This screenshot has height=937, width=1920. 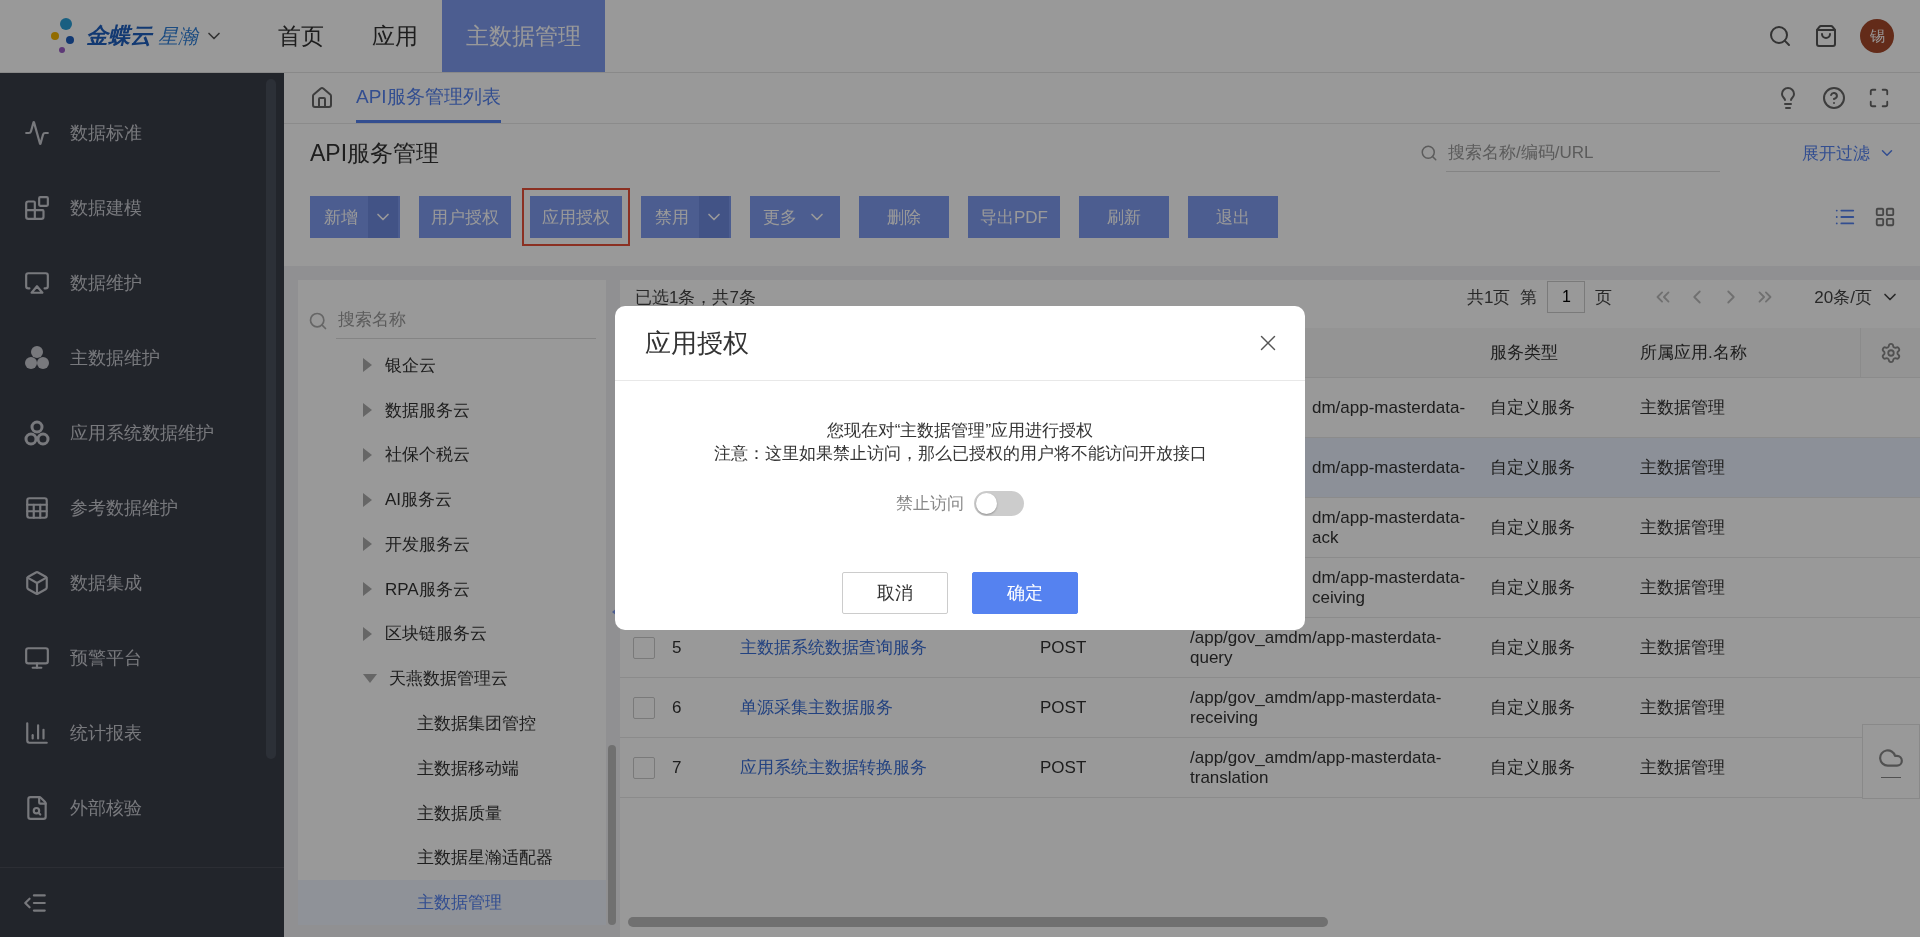 I want to click on url-text: receiving, so click(x=1225, y=717).